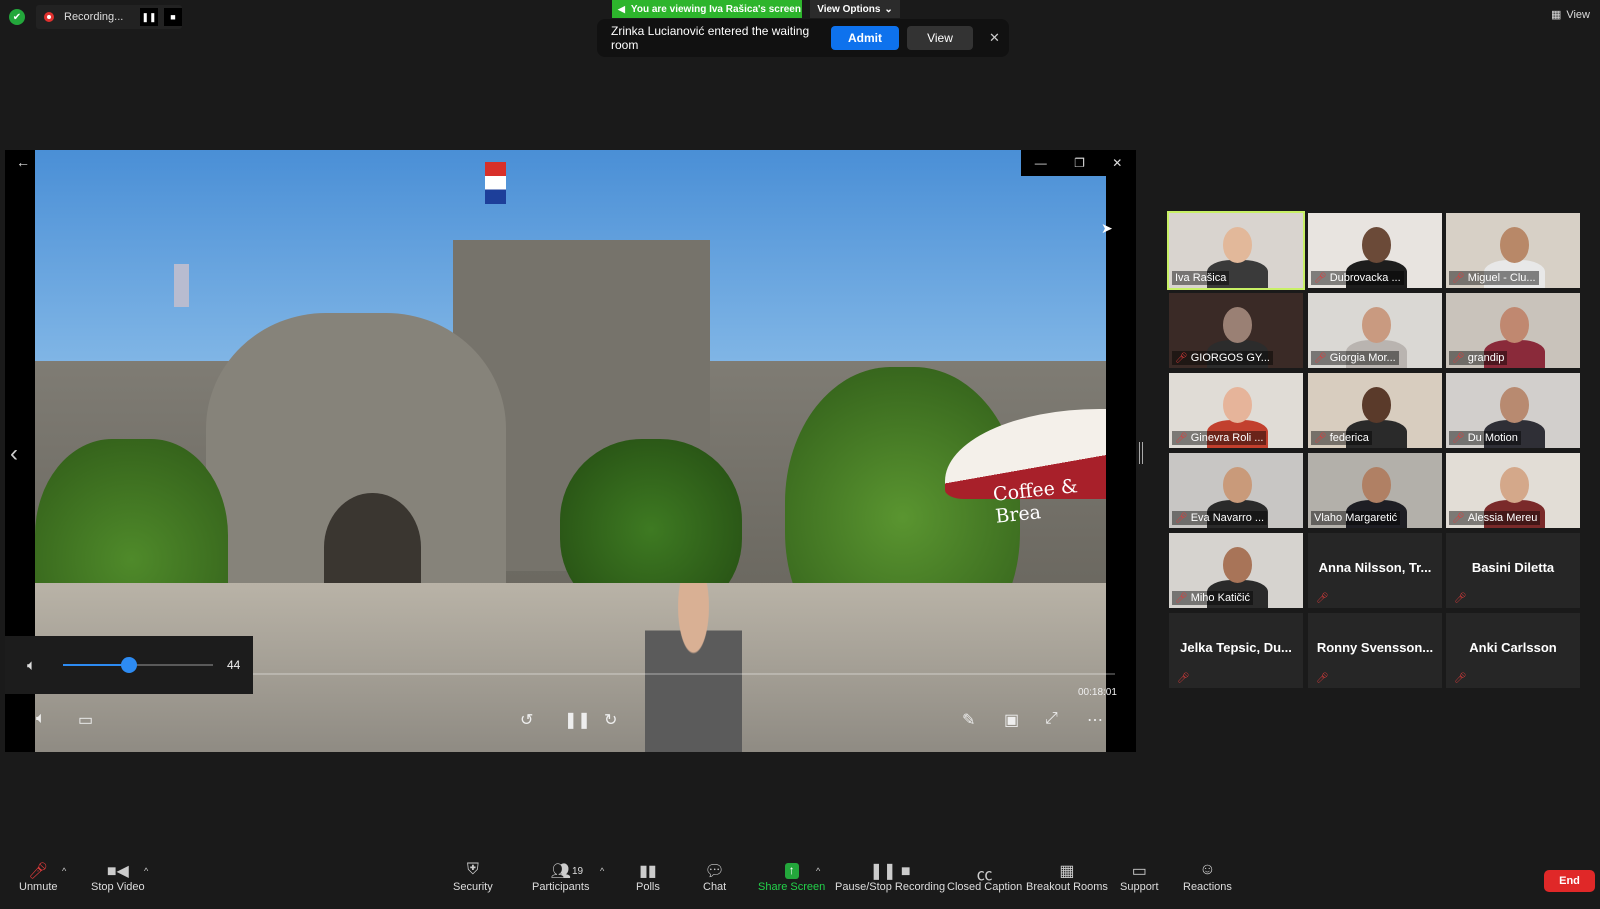  I want to click on pause-icon: ❚❚, so click(577, 720).